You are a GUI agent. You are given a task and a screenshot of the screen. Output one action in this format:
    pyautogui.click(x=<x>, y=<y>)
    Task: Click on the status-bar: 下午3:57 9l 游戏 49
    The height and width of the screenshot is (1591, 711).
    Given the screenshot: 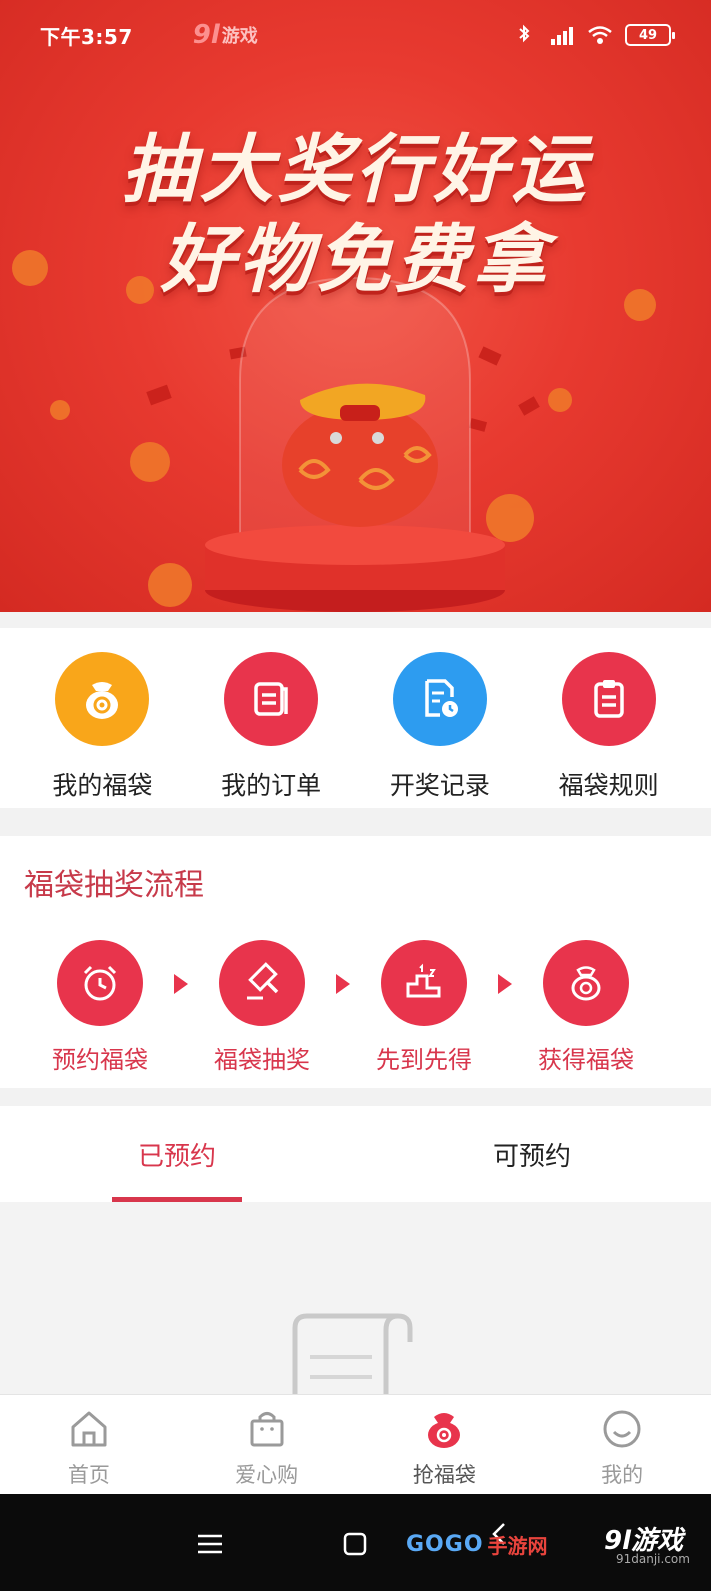 What is the action you would take?
    pyautogui.click(x=355, y=35)
    